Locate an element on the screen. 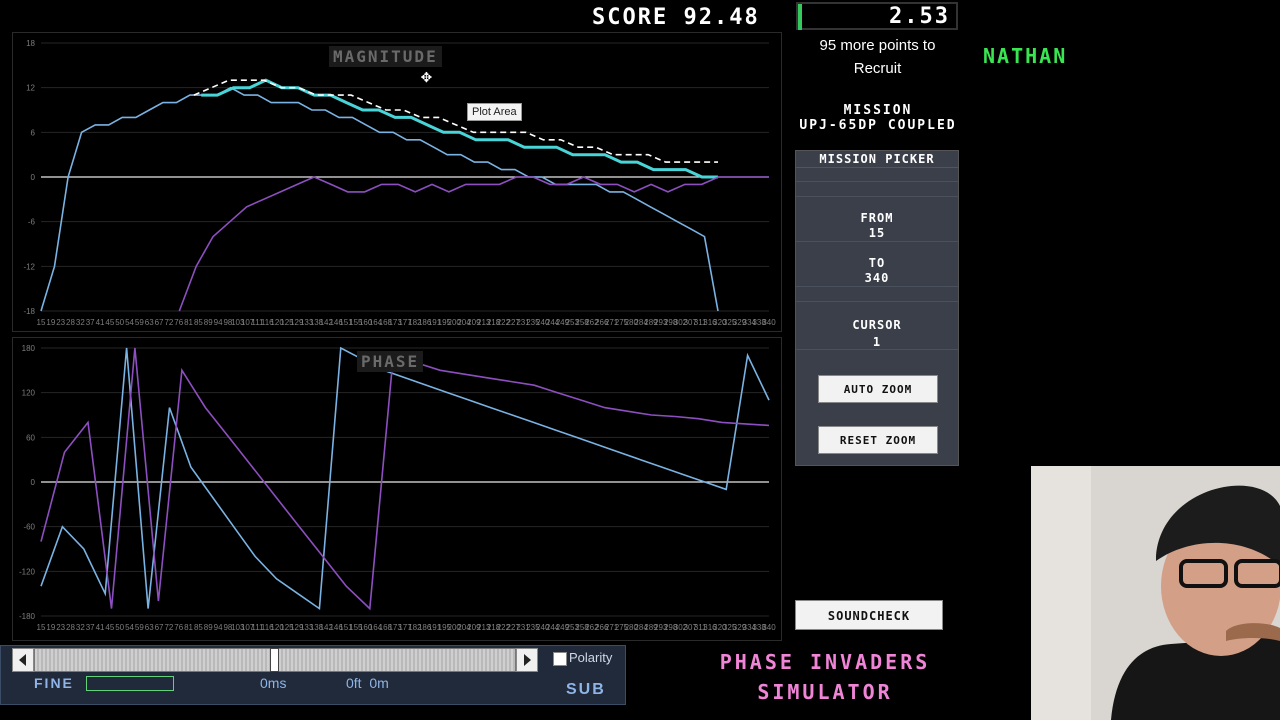 Image resolution: width=1280 pixels, height=720 pixels. score-value: 92.48 is located at coordinates (721, 17).